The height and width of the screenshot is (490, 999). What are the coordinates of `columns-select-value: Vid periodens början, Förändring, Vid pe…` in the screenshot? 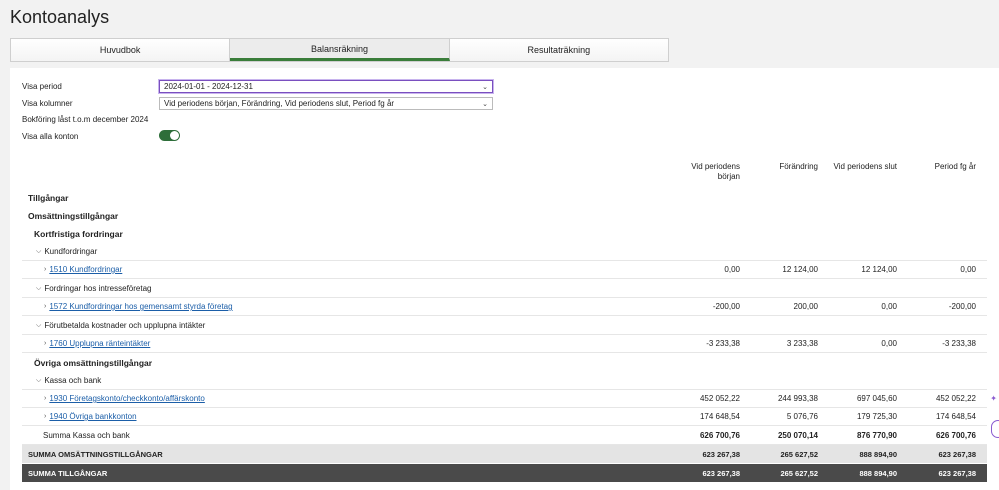 It's located at (279, 103).